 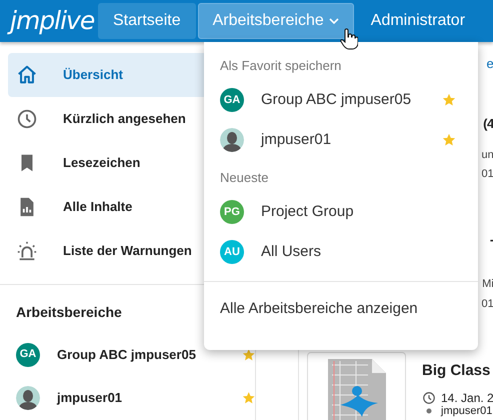 I want to click on item-title: -, so click(x=491, y=240).